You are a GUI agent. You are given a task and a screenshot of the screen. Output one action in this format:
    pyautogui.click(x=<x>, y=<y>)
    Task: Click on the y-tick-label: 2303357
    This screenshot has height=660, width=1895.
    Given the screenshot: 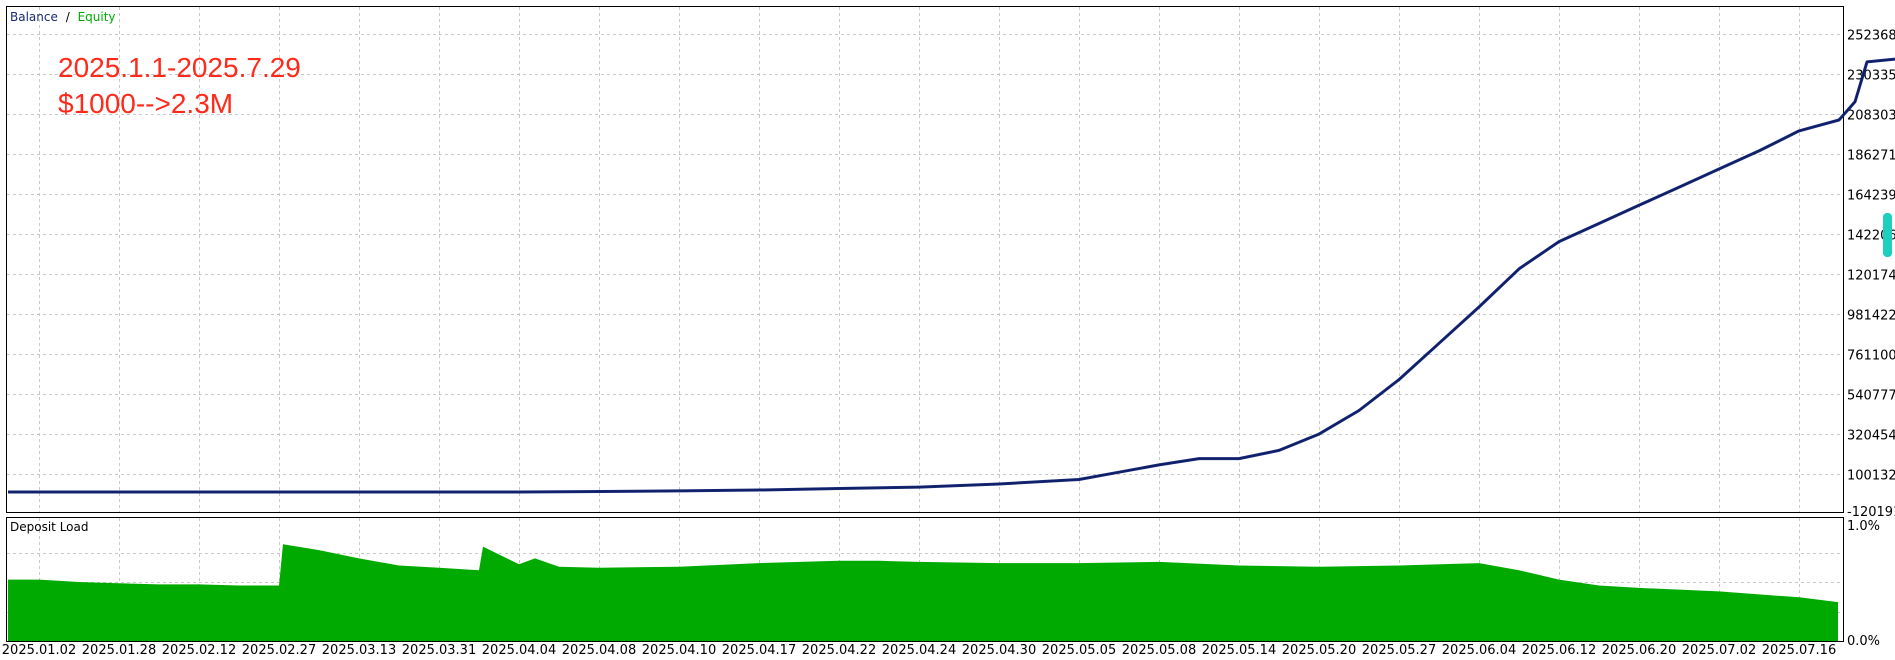 What is the action you would take?
    pyautogui.click(x=1871, y=76)
    